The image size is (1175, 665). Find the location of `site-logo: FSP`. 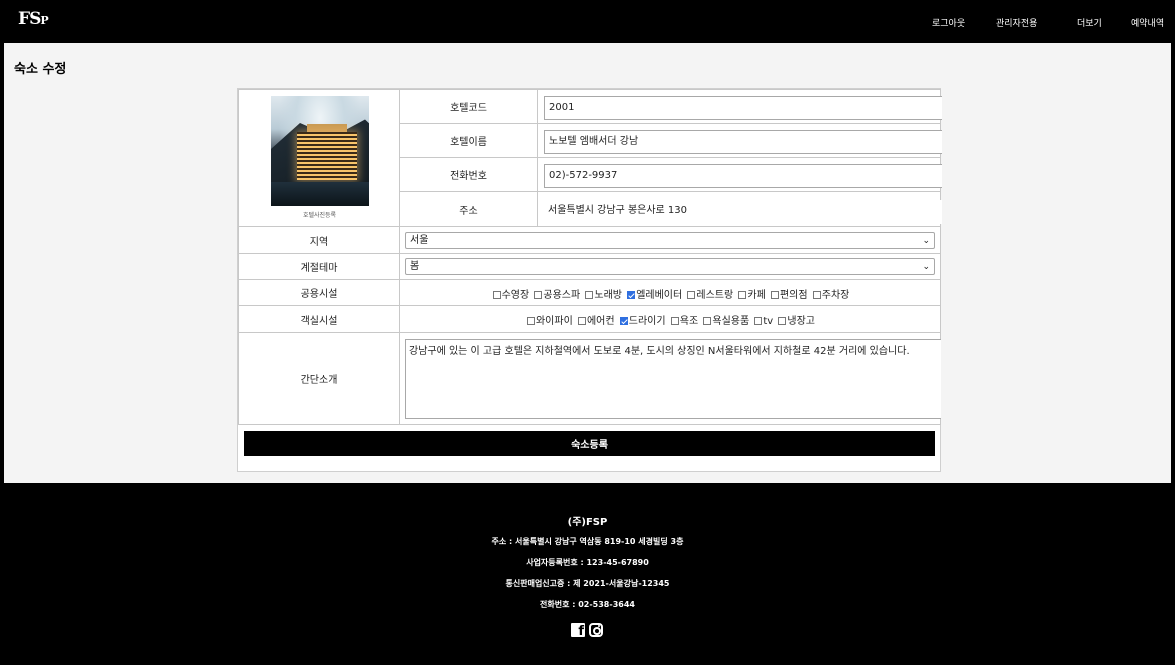

site-logo: FSP is located at coordinates (33, 19).